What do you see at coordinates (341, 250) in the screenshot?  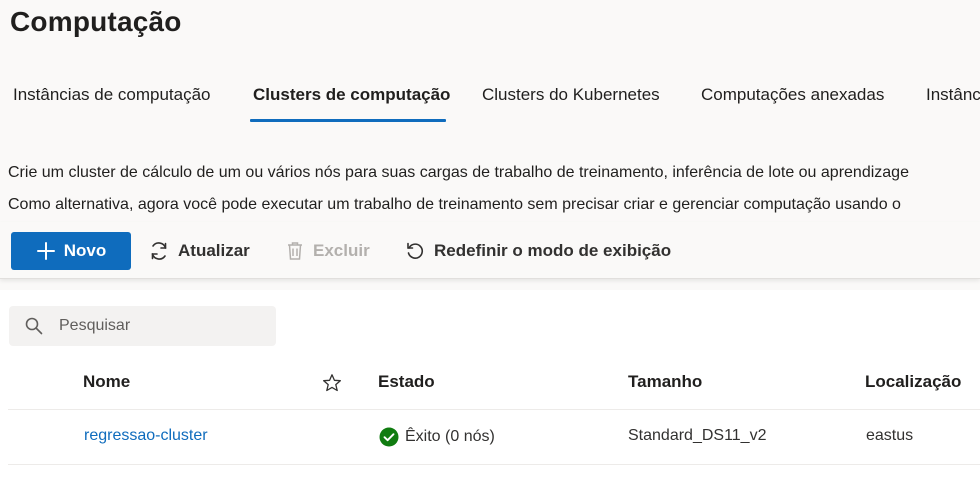 I see `delete-label: Excluir` at bounding box center [341, 250].